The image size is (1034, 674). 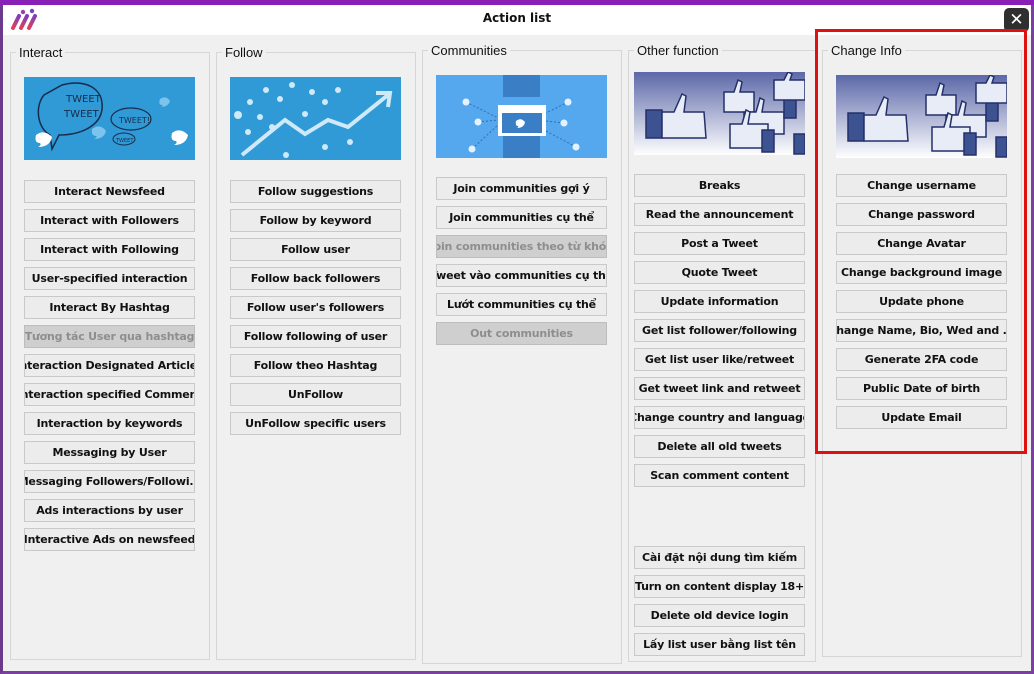 What do you see at coordinates (109, 191) in the screenshot?
I see `interact-button-interact-newsfeed: Interact Newsfeed` at bounding box center [109, 191].